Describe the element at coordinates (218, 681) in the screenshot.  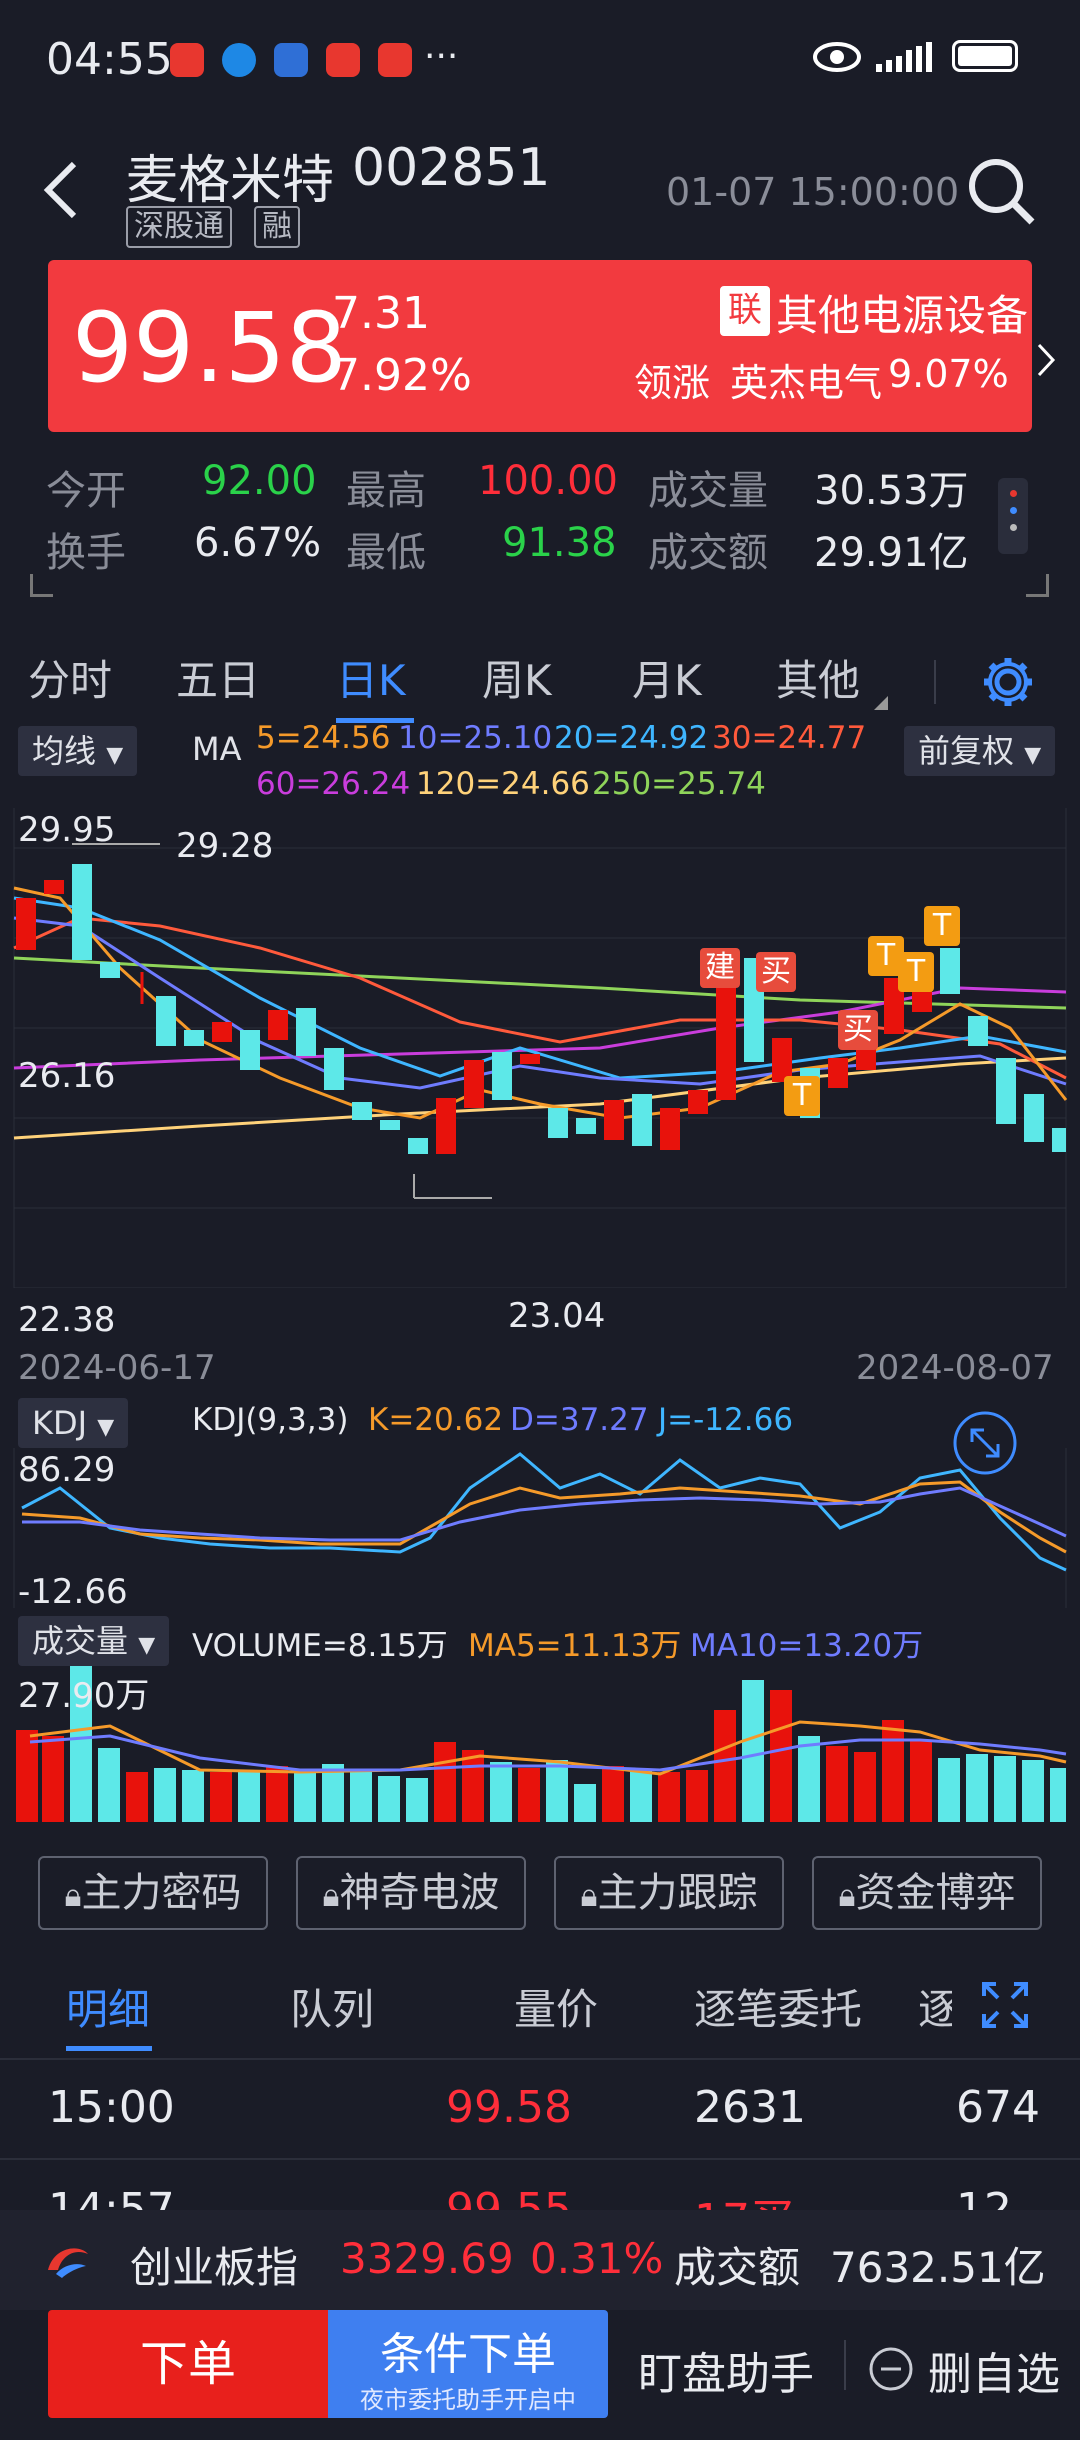
I see `tab-five-day: 五日` at that location.